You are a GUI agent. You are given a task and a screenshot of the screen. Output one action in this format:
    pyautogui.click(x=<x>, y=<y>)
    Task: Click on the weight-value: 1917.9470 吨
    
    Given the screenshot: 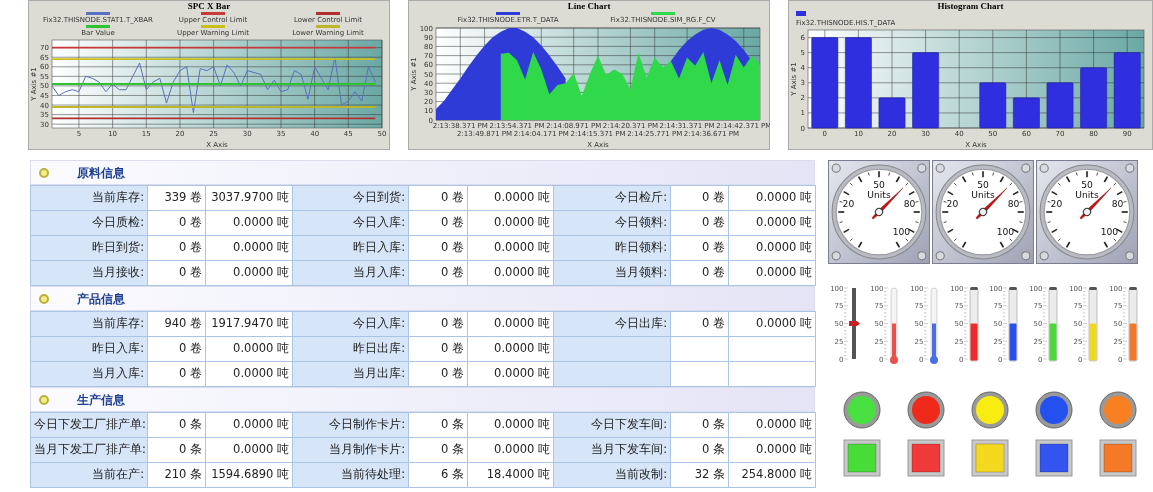 What is the action you would take?
    pyautogui.click(x=249, y=324)
    